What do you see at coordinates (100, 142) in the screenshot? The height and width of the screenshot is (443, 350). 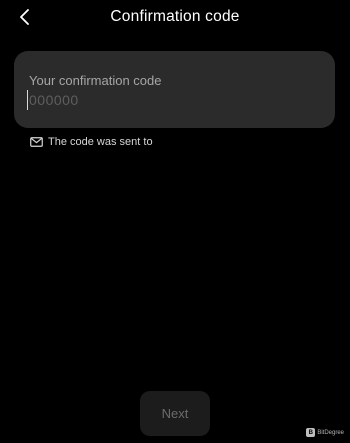 I see `code-sent-text: The code was sent to` at bounding box center [100, 142].